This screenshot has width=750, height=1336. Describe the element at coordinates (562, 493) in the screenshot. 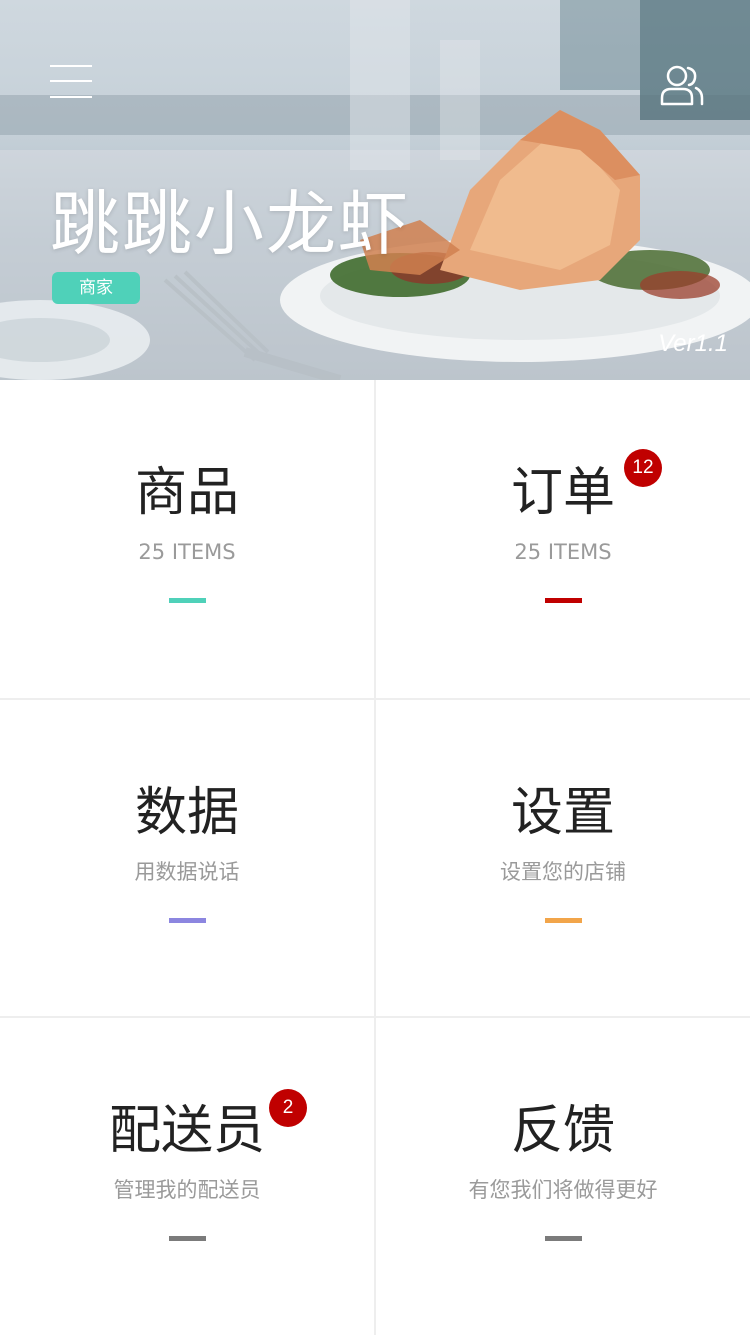

I see `tile-title: 订单` at that location.